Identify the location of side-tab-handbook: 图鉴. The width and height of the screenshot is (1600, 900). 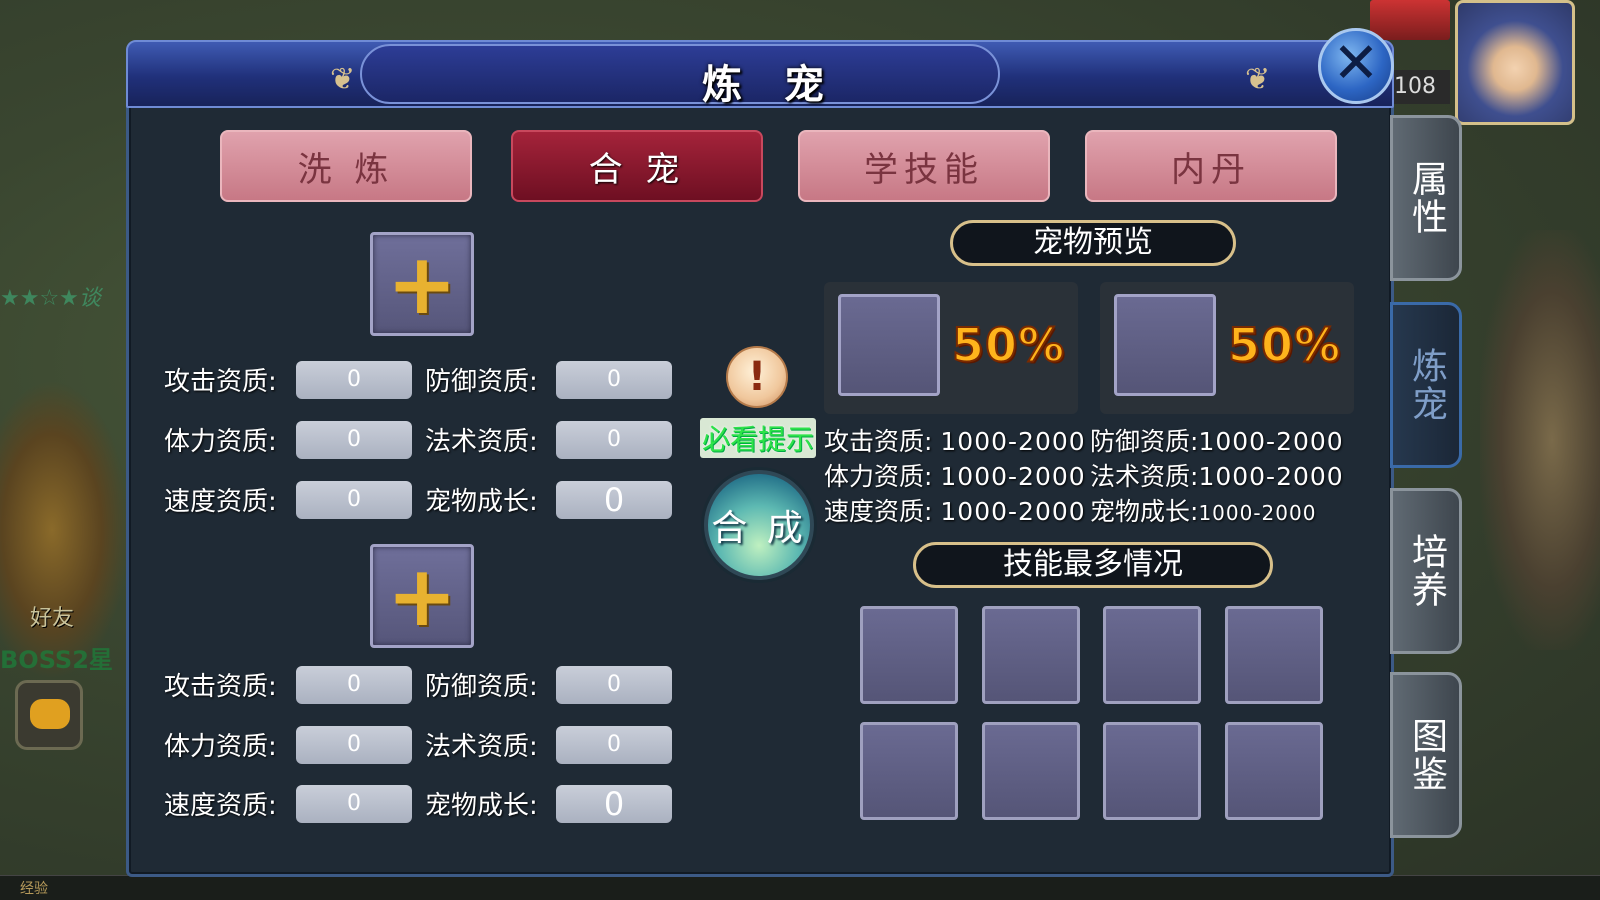
(1426, 755).